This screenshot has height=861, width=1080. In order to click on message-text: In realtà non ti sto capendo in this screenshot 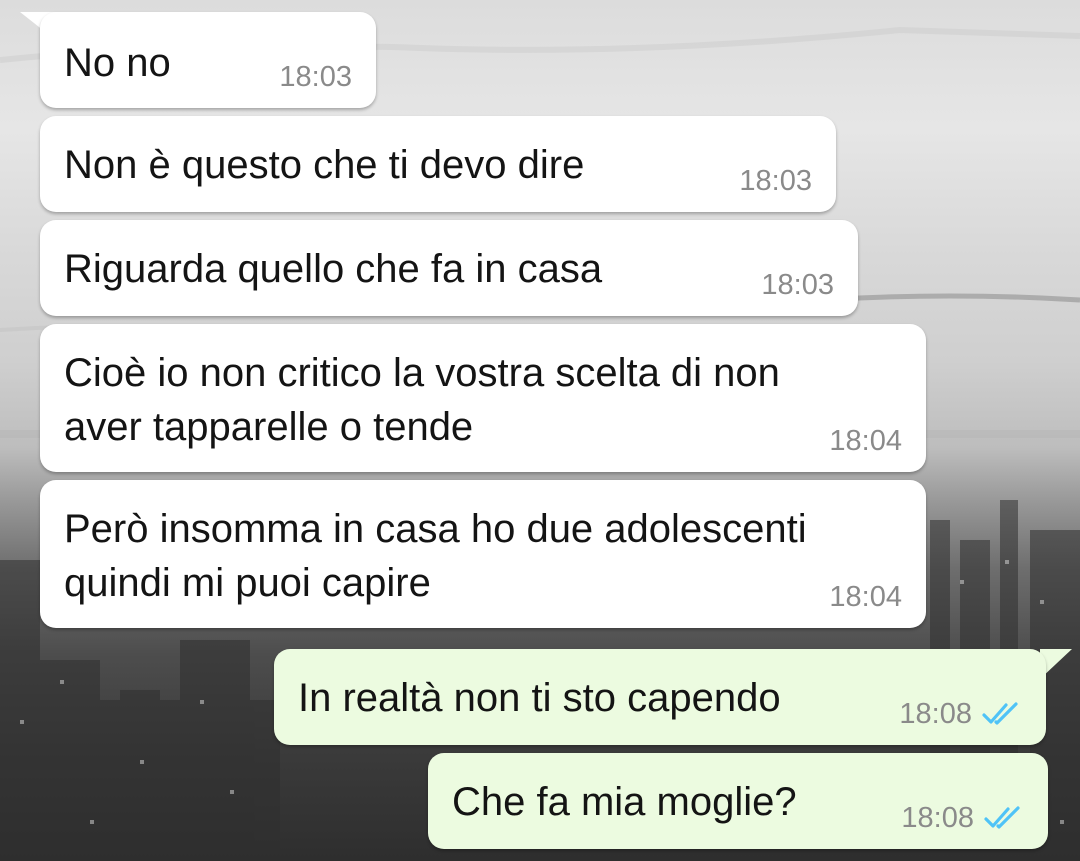, I will do `click(539, 698)`.